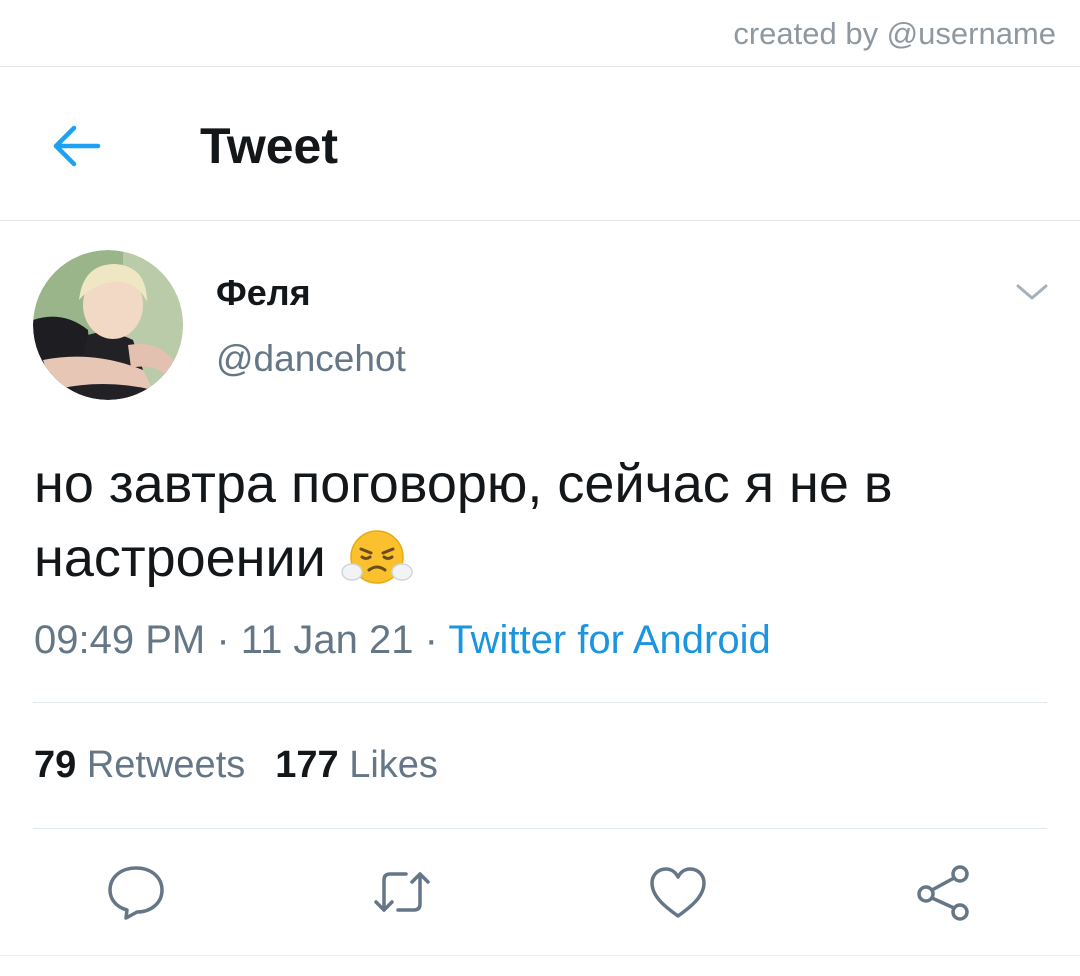 This screenshot has height=976, width=1080. I want to click on watermark: created by @username, so click(894, 33).